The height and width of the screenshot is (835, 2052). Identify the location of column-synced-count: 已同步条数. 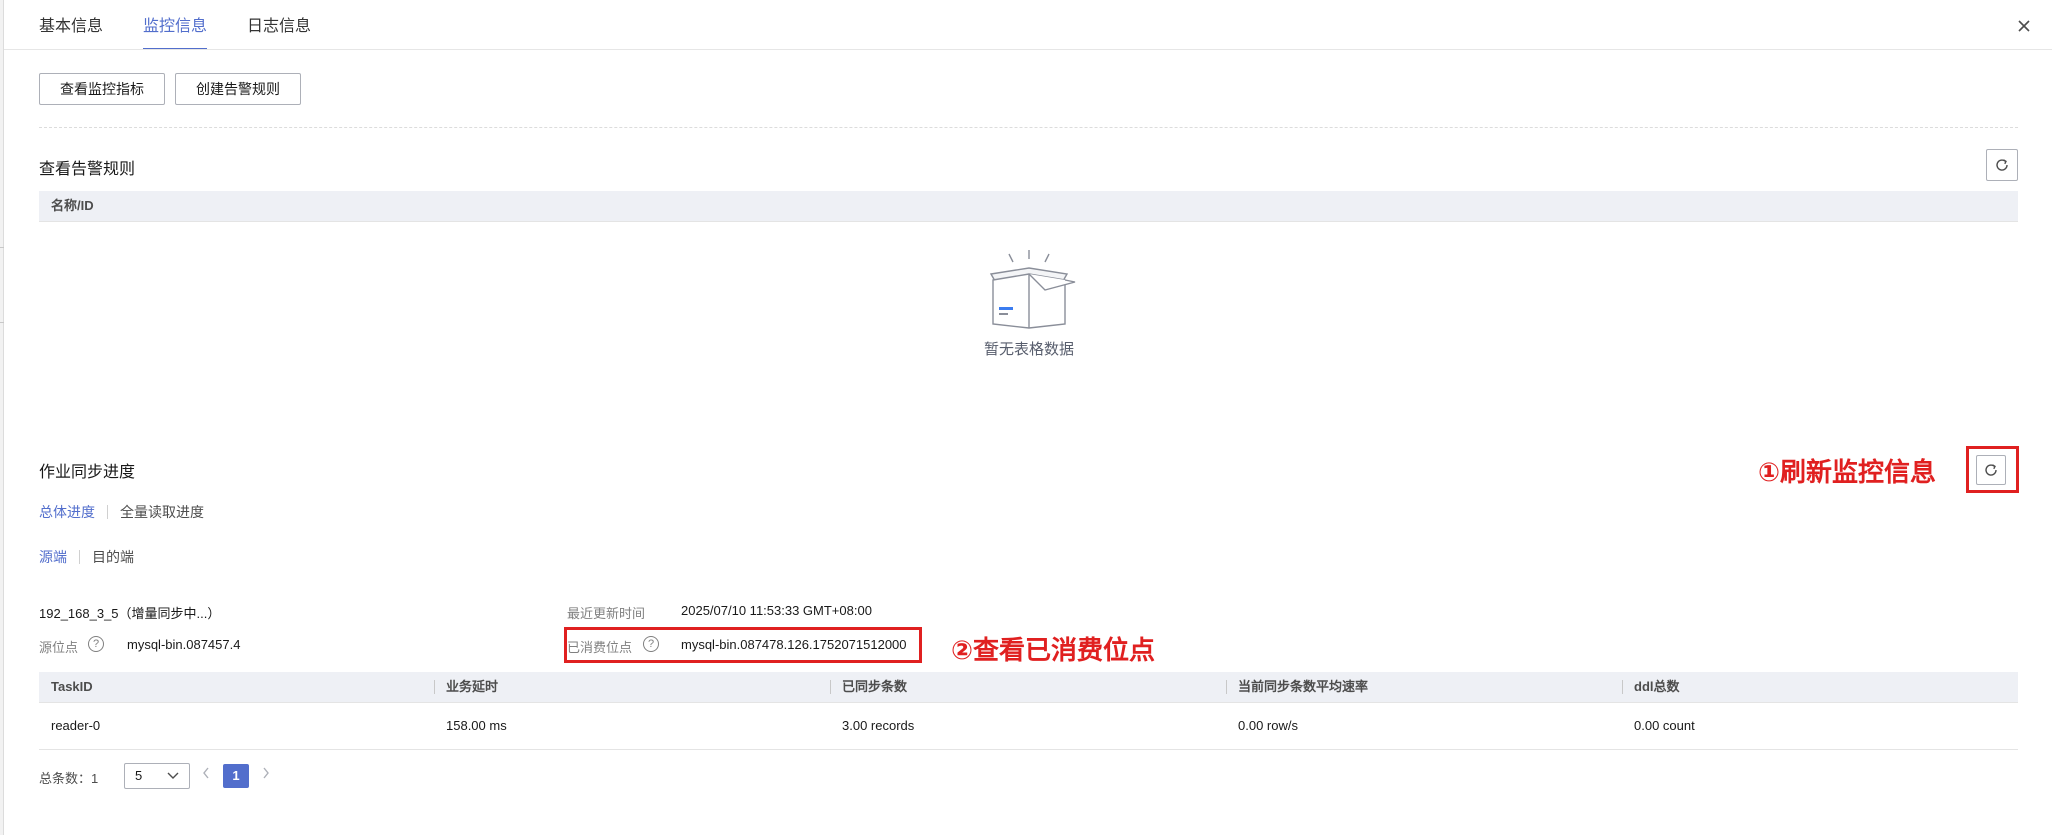
(875, 686).